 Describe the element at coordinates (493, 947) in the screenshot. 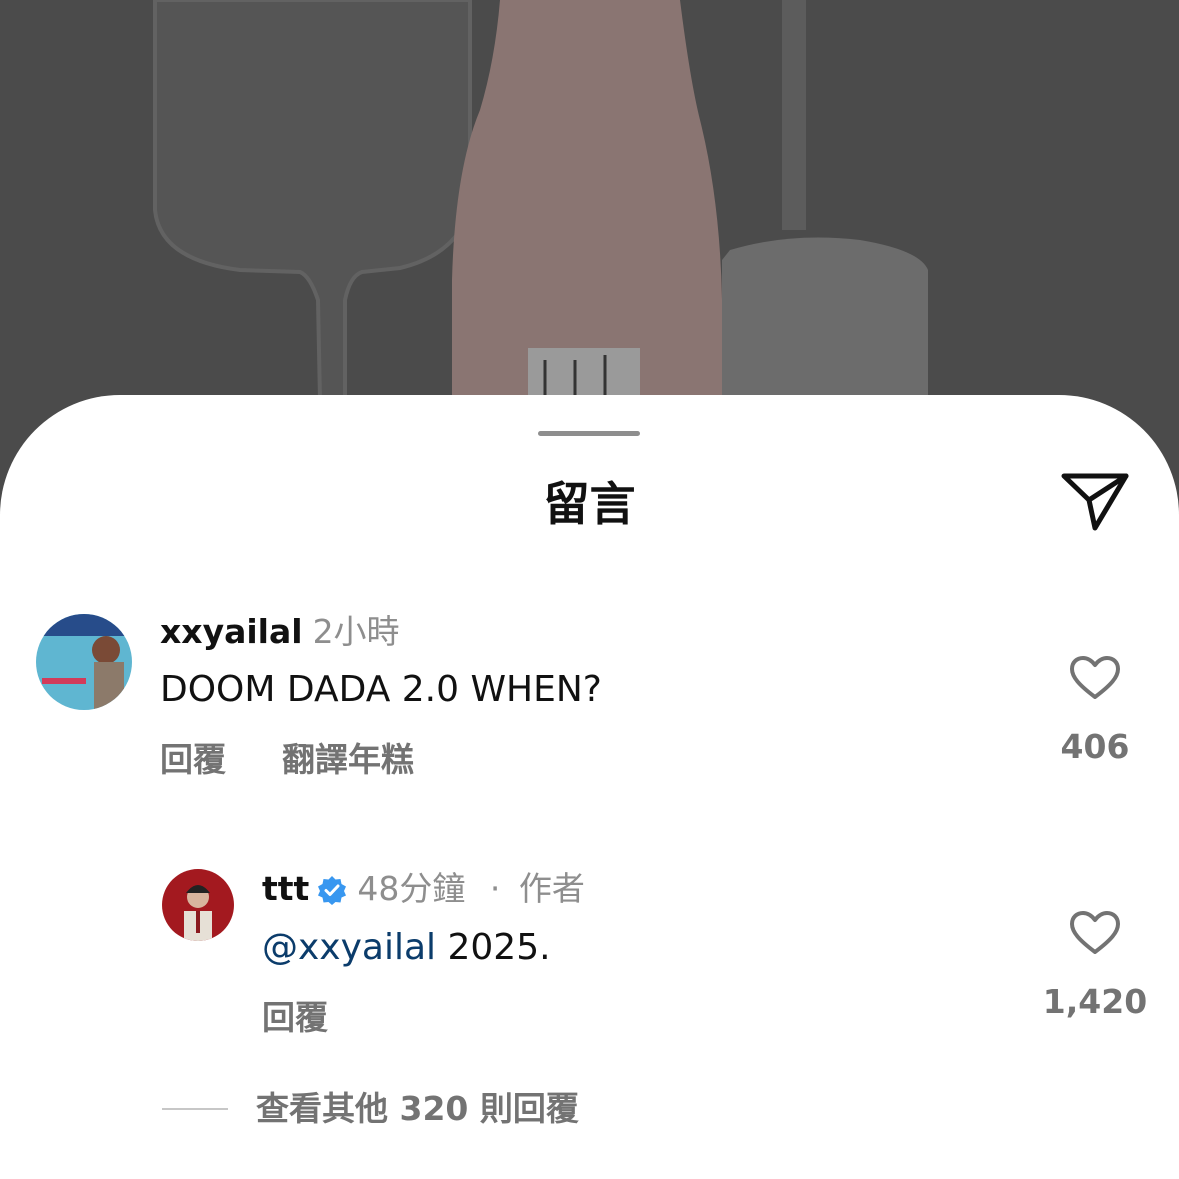

I see `reply-body: 2025.` at that location.